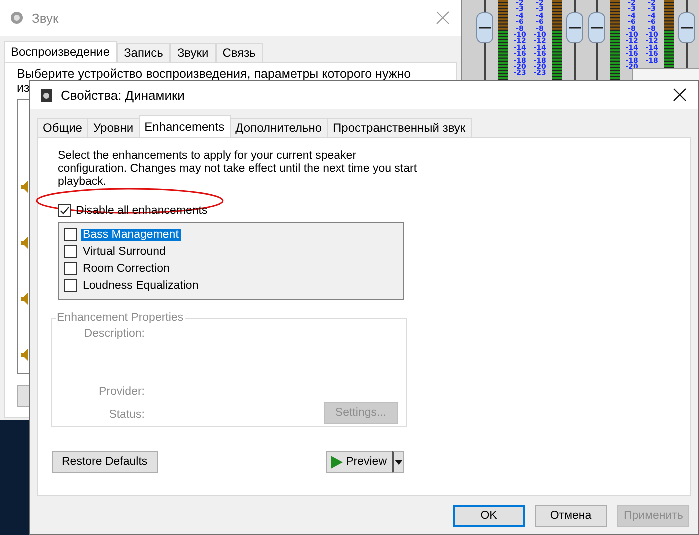 Image resolution: width=699 pixels, height=535 pixels. What do you see at coordinates (193, 52) in the screenshot?
I see `tab: Звуки` at bounding box center [193, 52].